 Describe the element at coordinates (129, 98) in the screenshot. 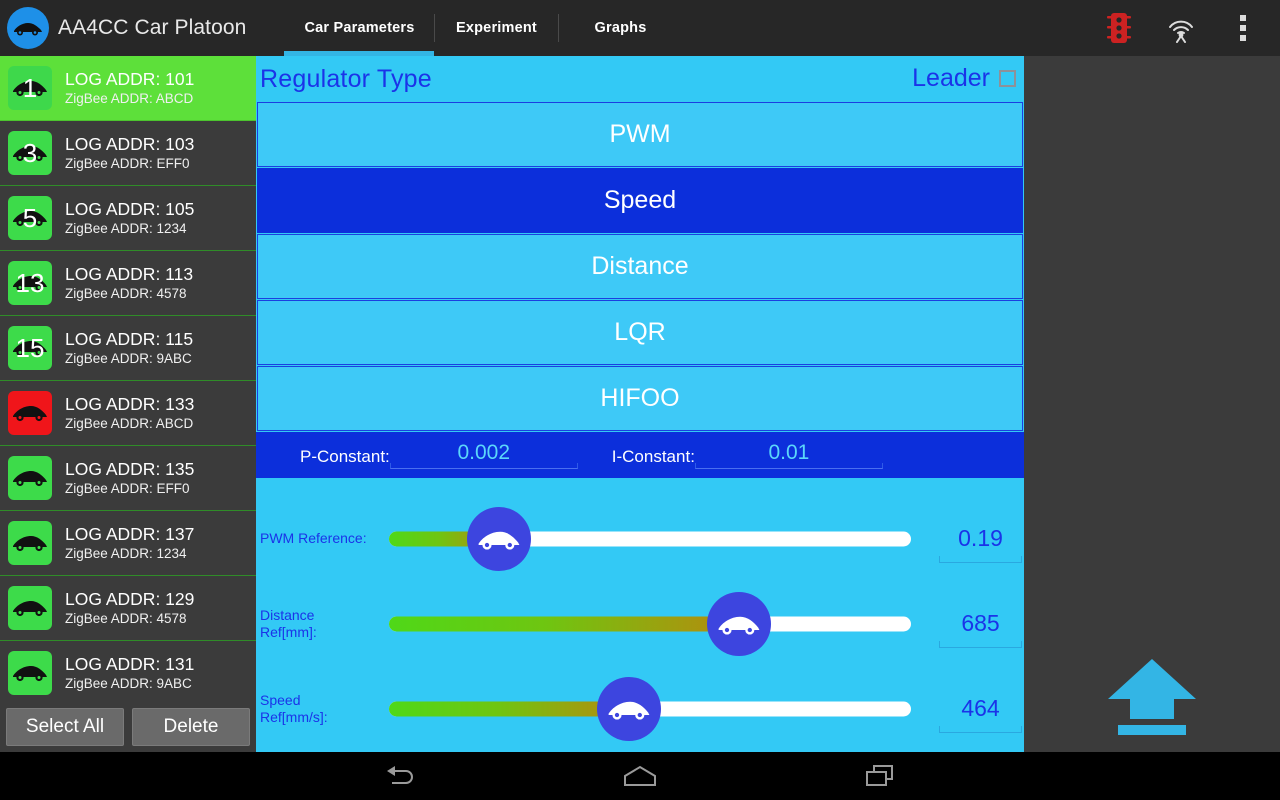

I see `car-zigbee-addr: ZigBee ADDR: ABCD` at that location.